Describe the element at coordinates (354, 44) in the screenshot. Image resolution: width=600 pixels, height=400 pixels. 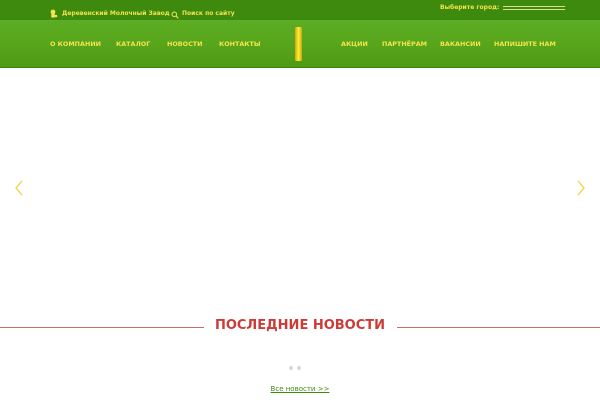
I see `nav-item-promotions: АКЦИИ` at that location.